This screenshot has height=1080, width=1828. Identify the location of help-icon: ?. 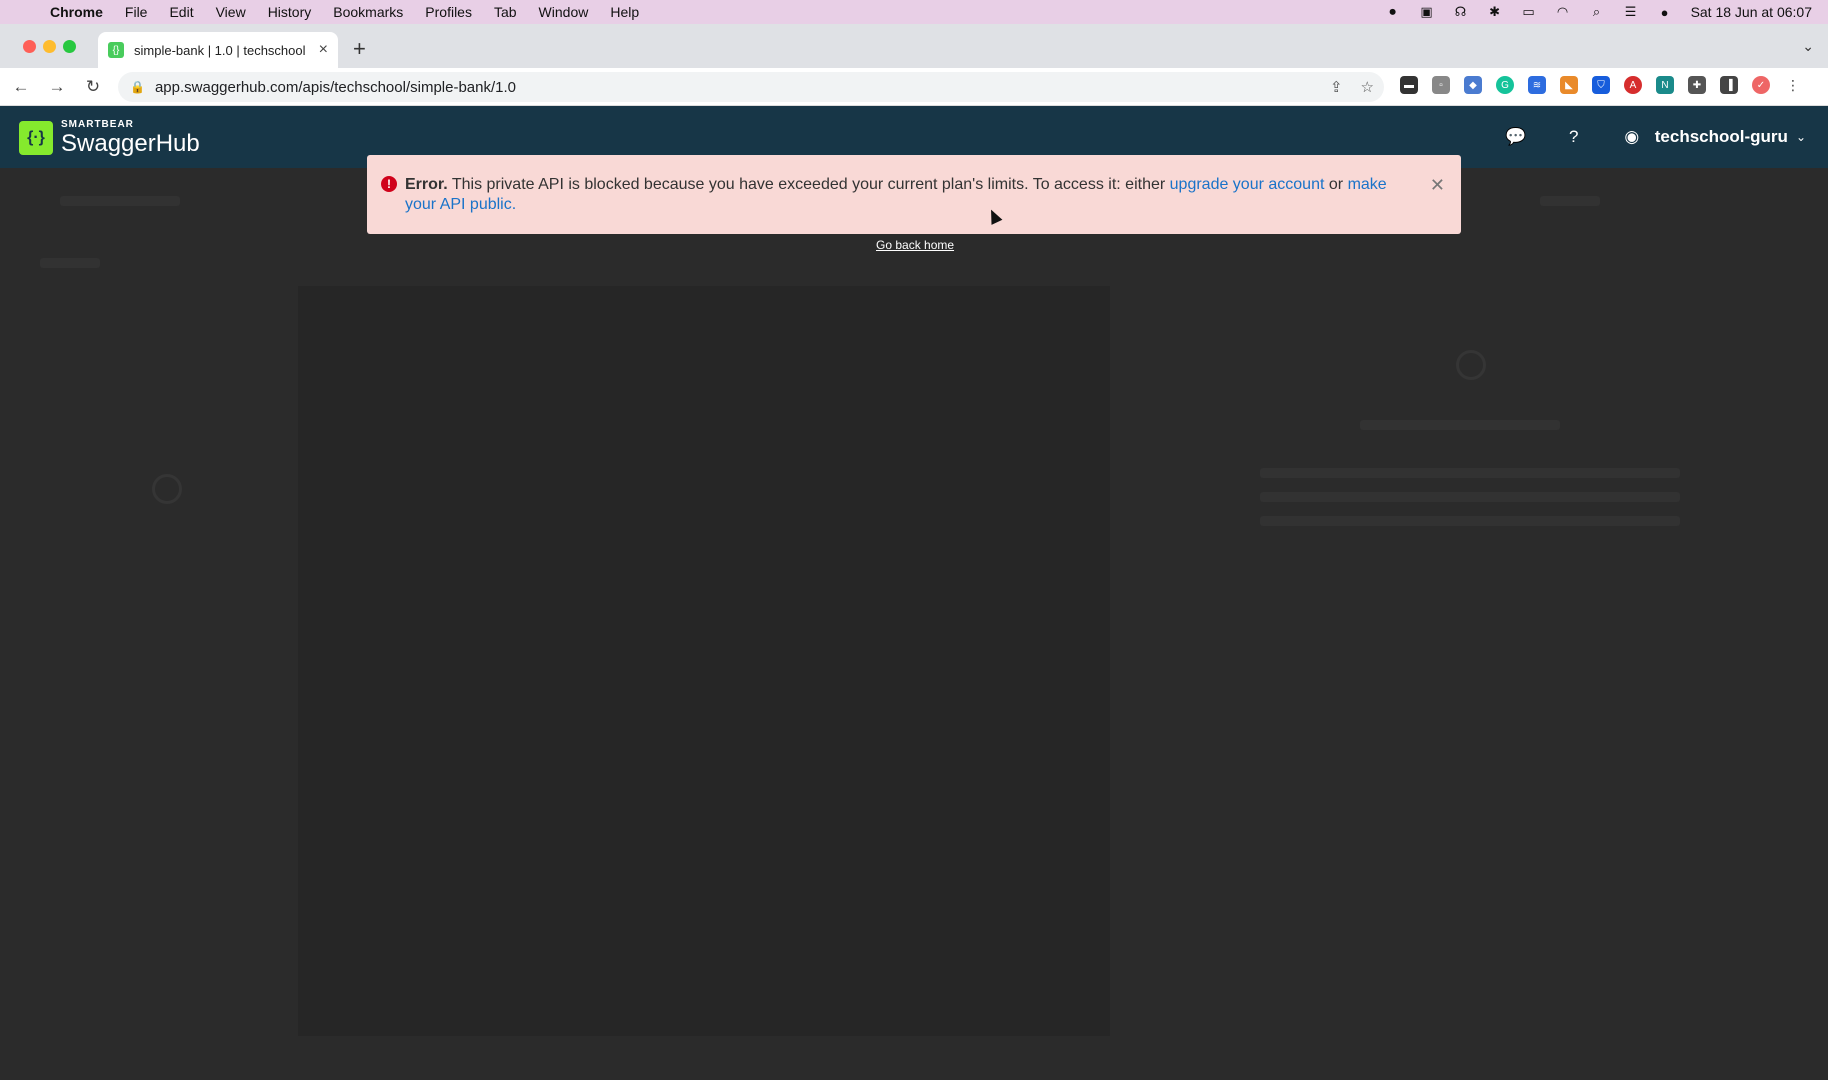
(1574, 137).